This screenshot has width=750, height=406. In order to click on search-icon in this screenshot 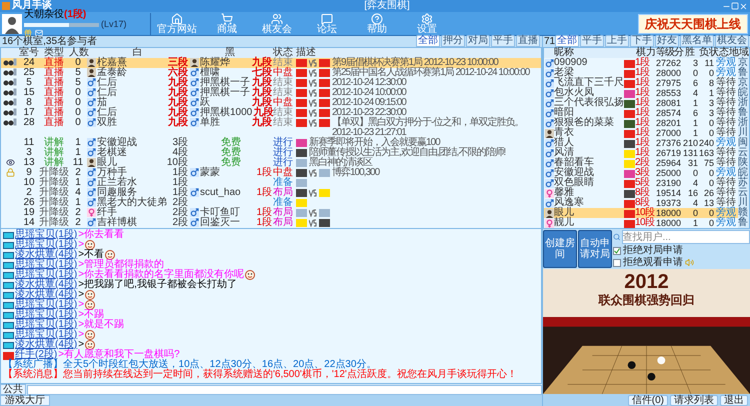, I will do `click(616, 237)`.